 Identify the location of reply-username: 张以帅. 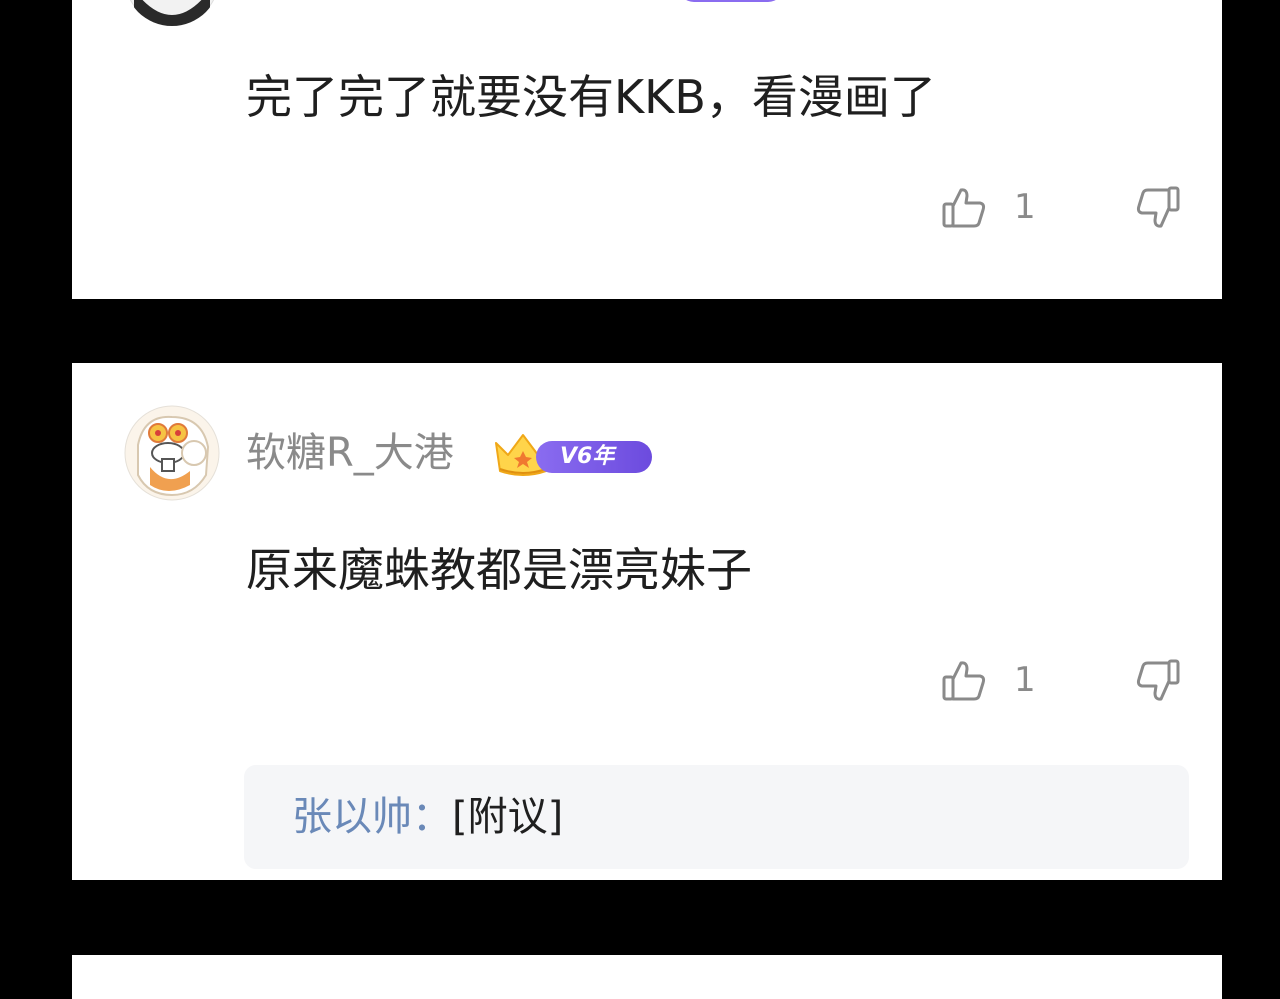
(352, 817).